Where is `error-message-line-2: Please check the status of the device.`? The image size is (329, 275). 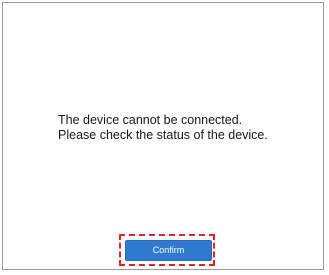 error-message-line-2: Please check the status of the device. is located at coordinates (163, 135).